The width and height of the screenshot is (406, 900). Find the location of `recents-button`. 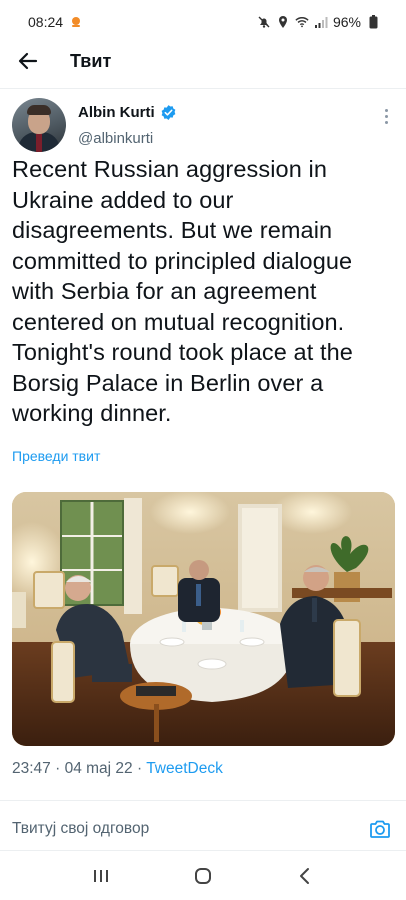

recents-button is located at coordinates (101, 876).